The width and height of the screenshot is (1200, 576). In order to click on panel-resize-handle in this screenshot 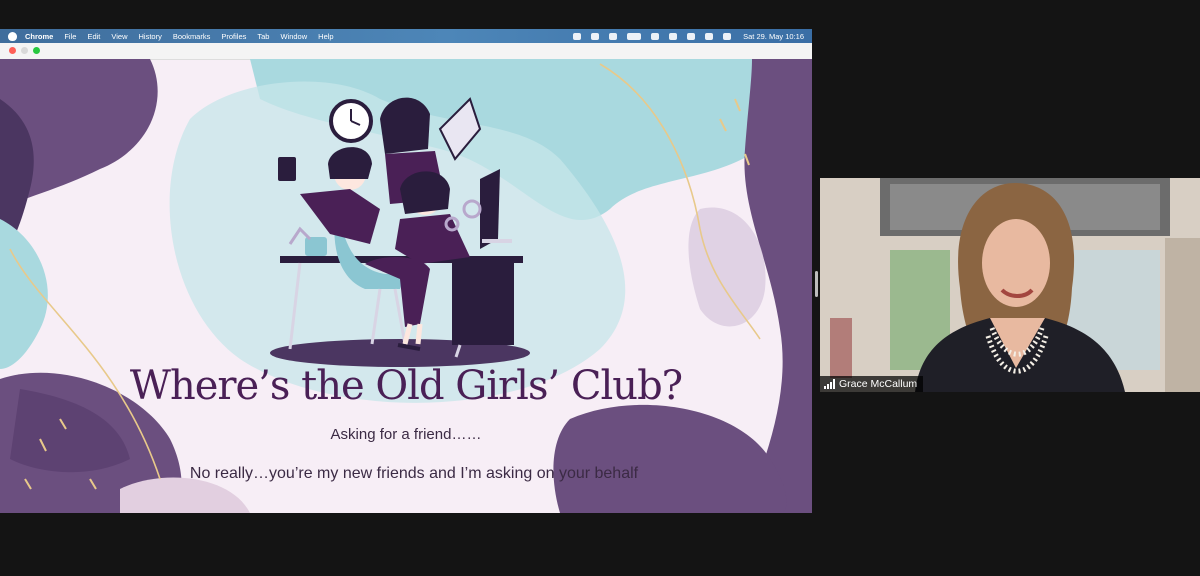, I will do `click(816, 284)`.